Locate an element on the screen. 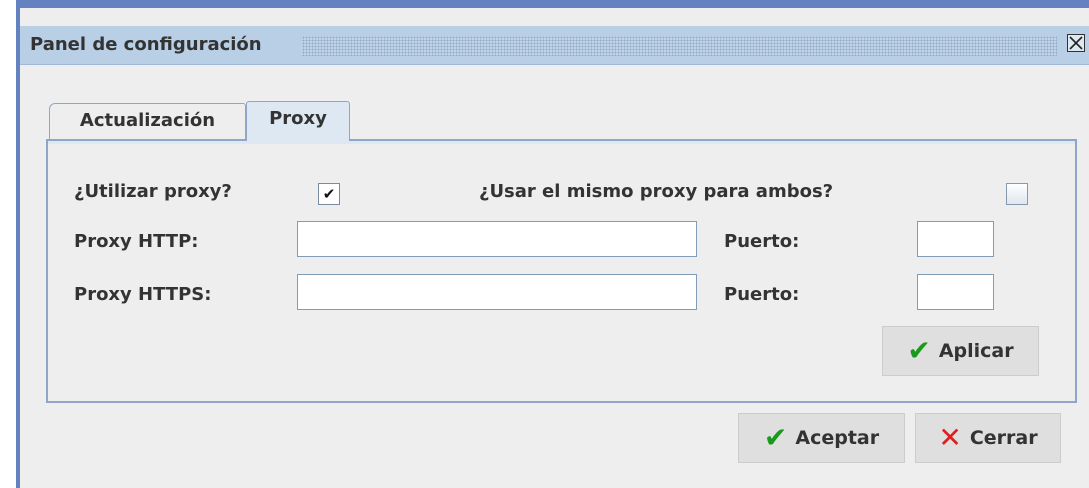 This screenshot has height=488, width=1089. http-port-input is located at coordinates (955, 239).